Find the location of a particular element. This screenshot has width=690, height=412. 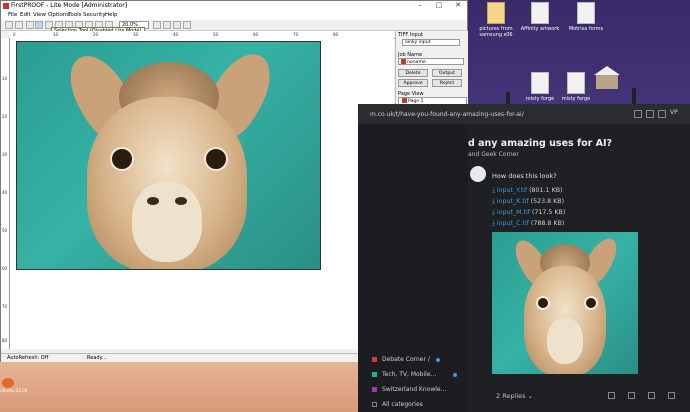

category-debate: Debate Corner / is located at coordinates (401, 359).